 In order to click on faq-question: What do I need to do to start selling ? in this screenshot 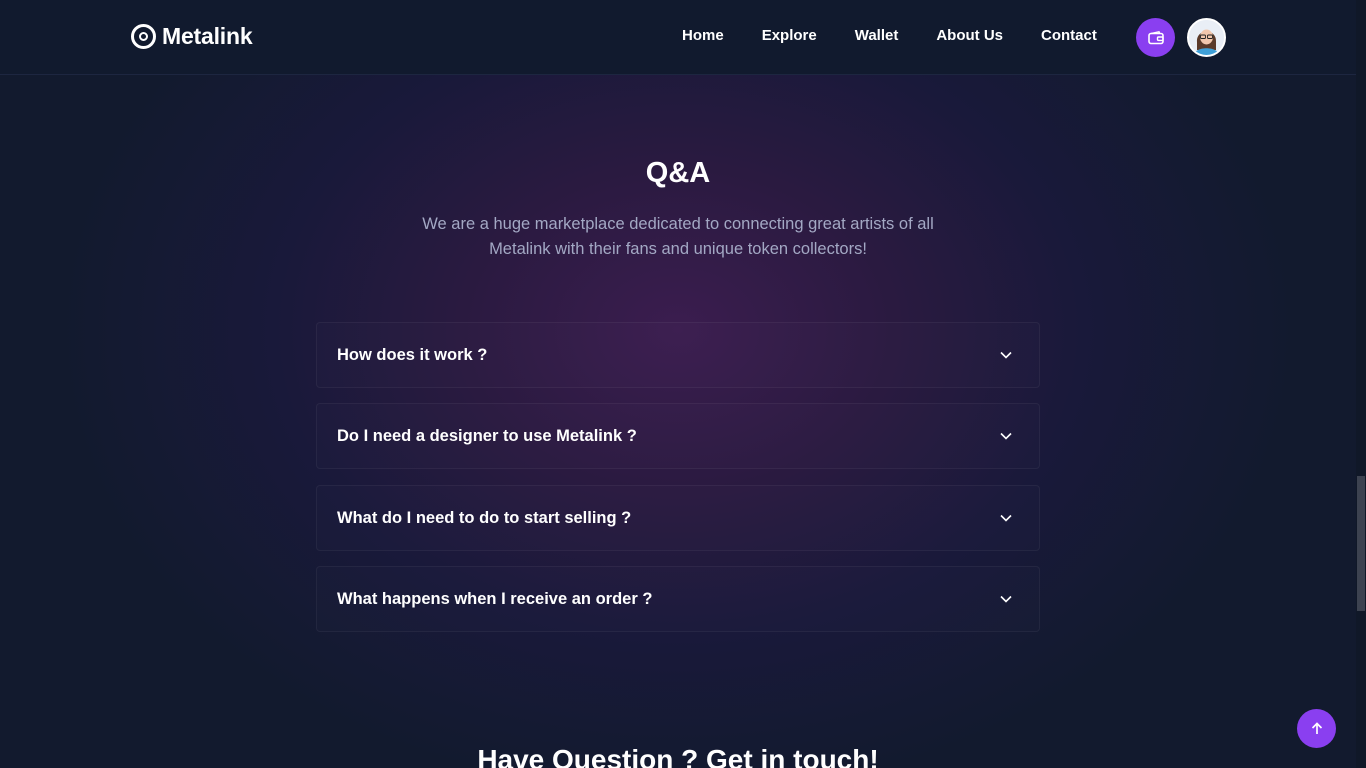, I will do `click(484, 517)`.